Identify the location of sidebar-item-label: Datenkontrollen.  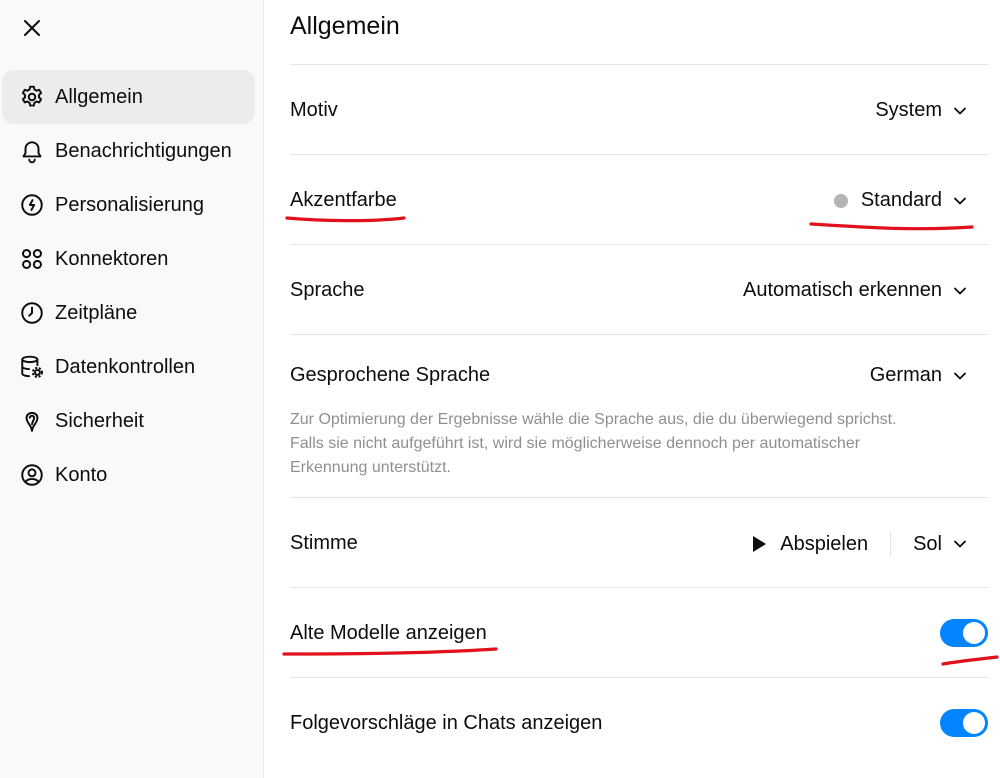
(125, 366).